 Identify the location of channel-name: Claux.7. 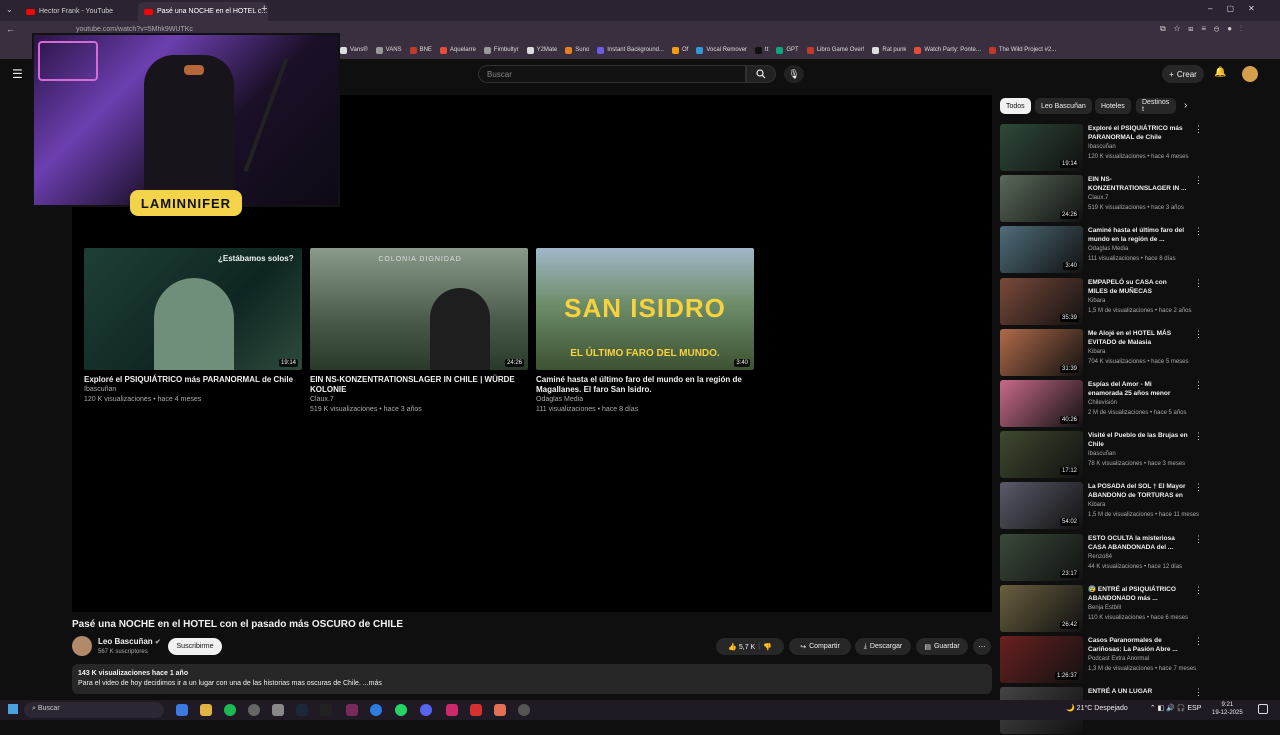
(1098, 198).